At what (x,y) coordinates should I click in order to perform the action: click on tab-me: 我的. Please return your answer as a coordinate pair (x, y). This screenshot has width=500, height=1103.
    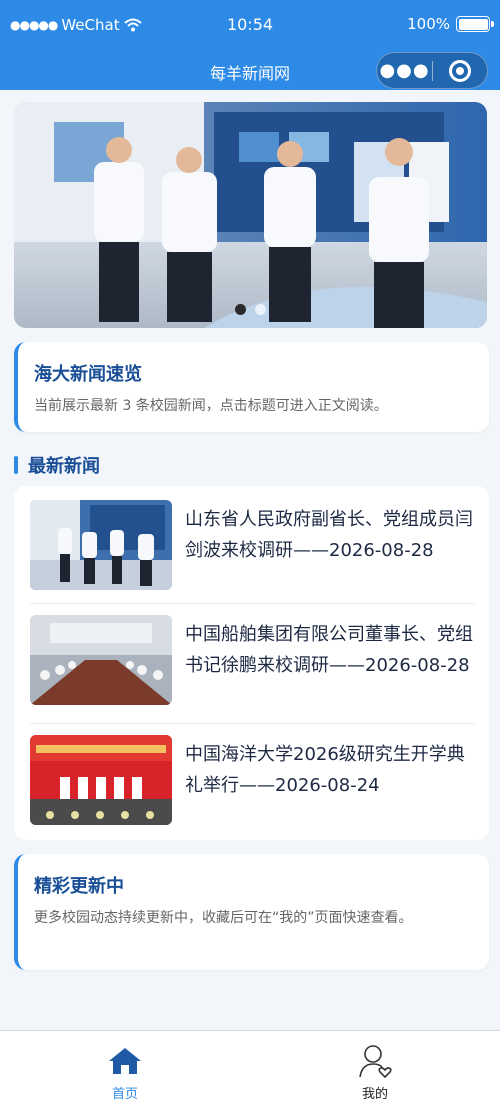
    Looking at the image, I should click on (375, 1067).